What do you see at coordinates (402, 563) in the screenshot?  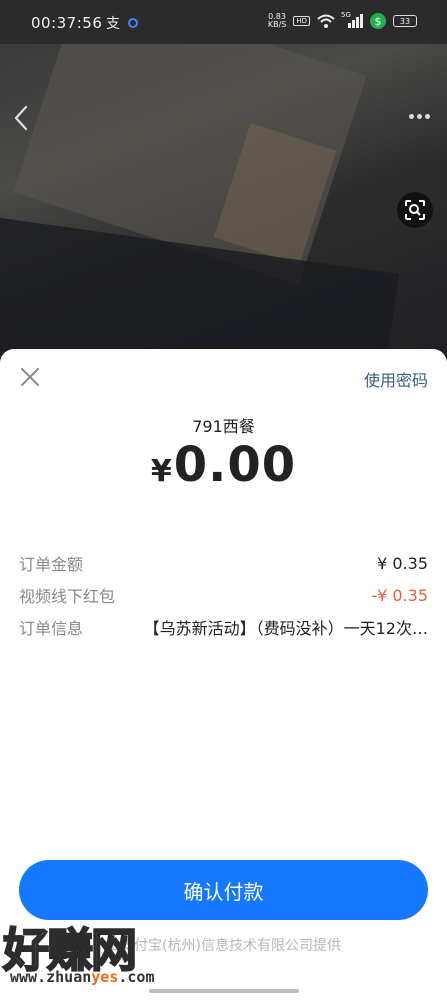 I see `order-amount-value: ¥ 0.35` at bounding box center [402, 563].